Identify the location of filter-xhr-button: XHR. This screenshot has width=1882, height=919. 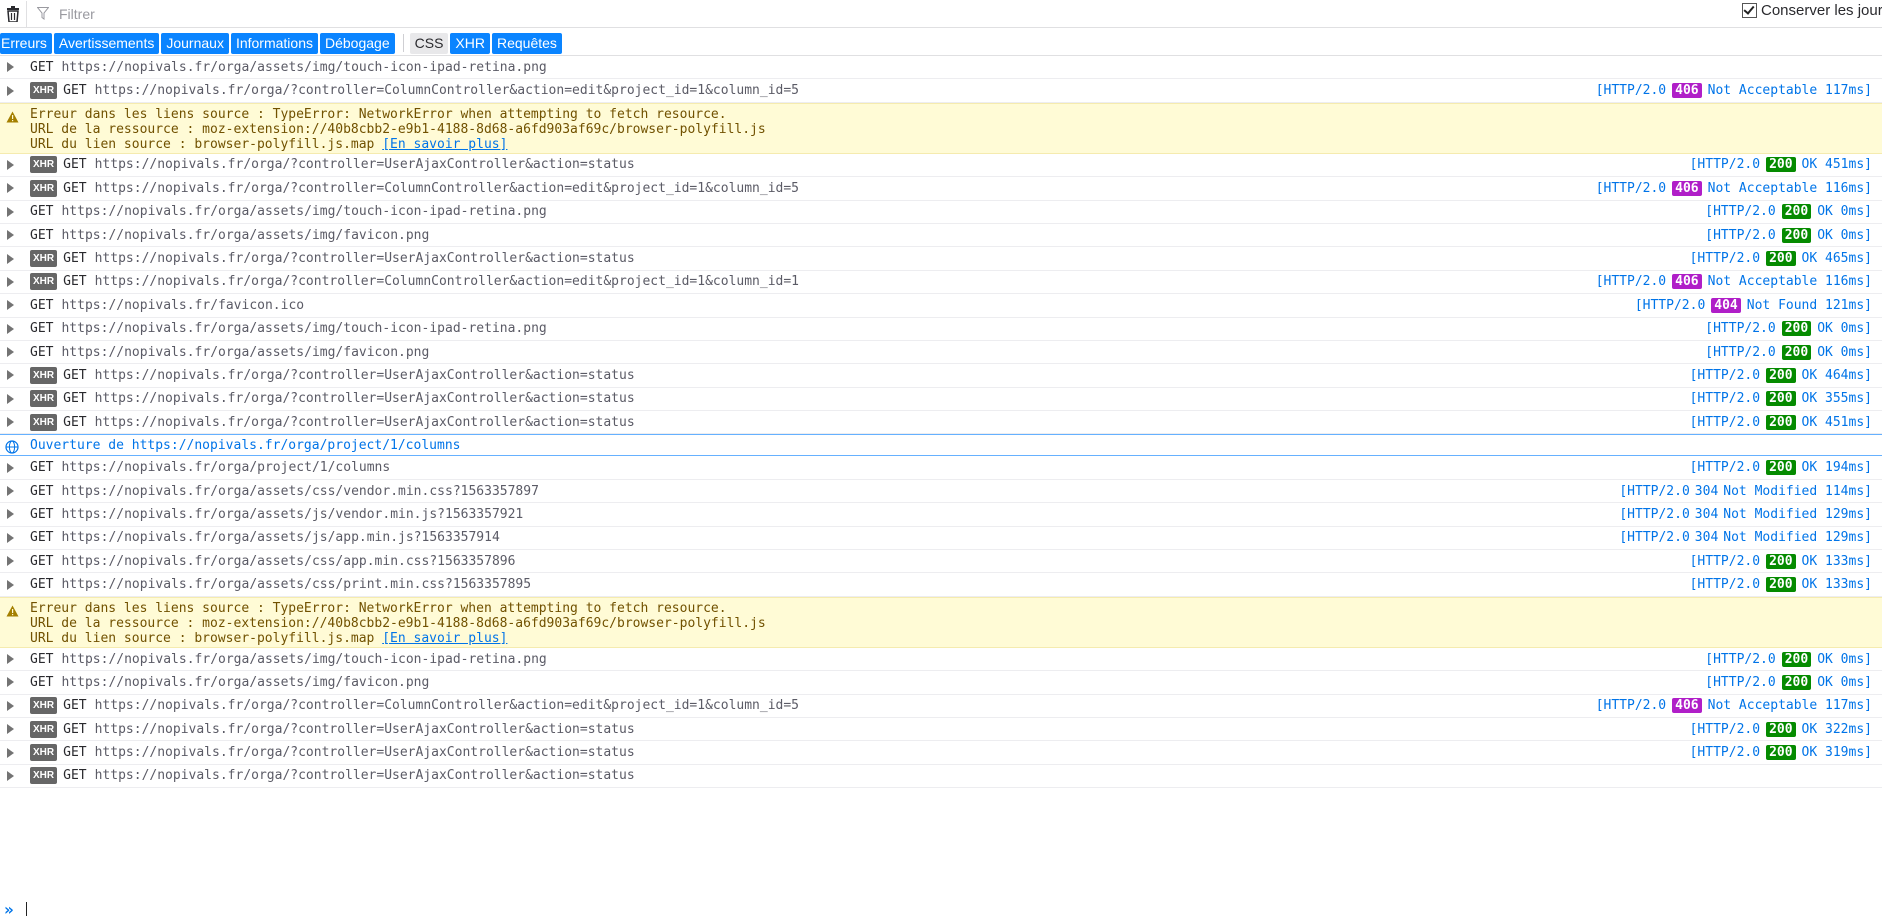
(470, 43).